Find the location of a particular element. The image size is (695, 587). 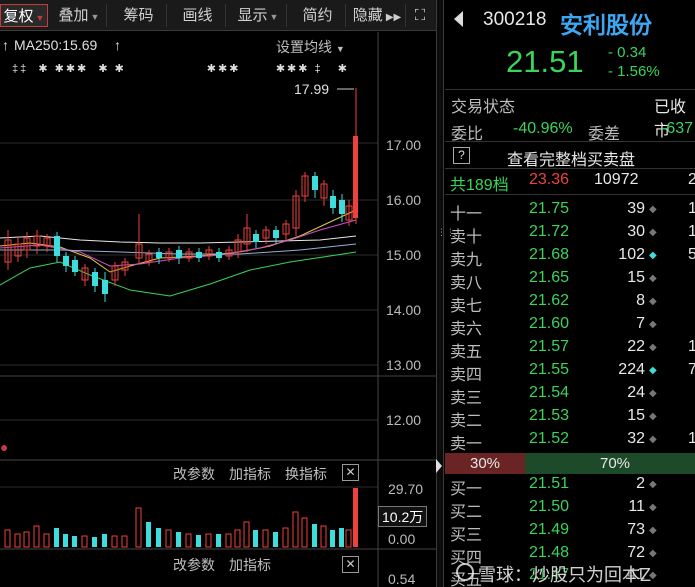

bid-level-label: 买三 is located at coordinates (466, 535).